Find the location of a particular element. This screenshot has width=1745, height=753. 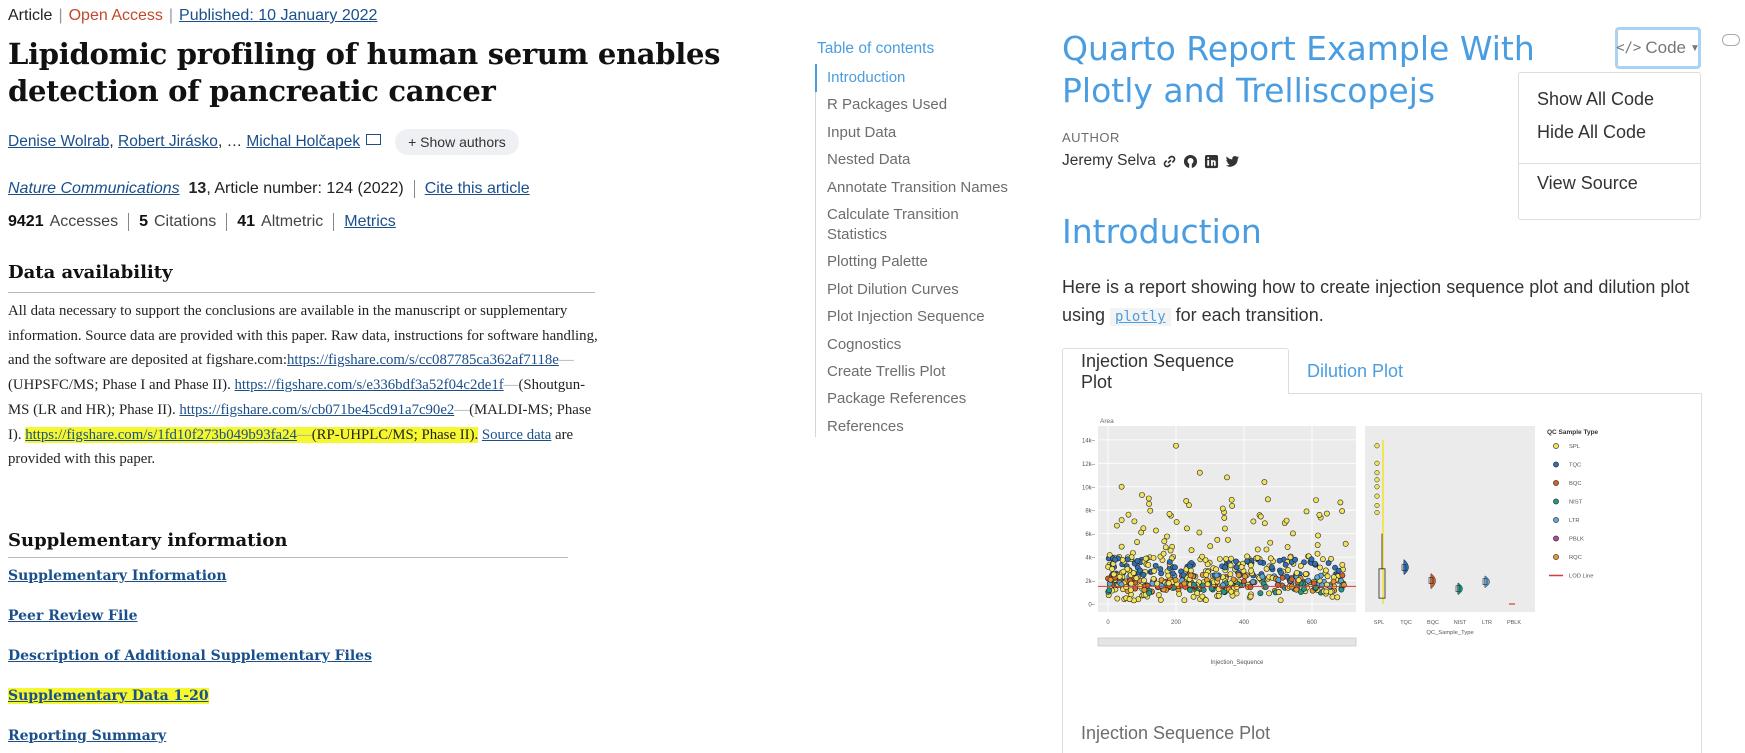

y-tick-label: 2k– is located at coordinates (1090, 582).